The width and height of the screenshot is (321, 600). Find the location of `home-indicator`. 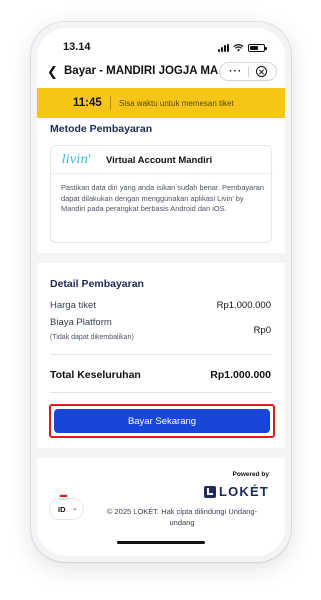

home-indicator is located at coordinates (161, 542).